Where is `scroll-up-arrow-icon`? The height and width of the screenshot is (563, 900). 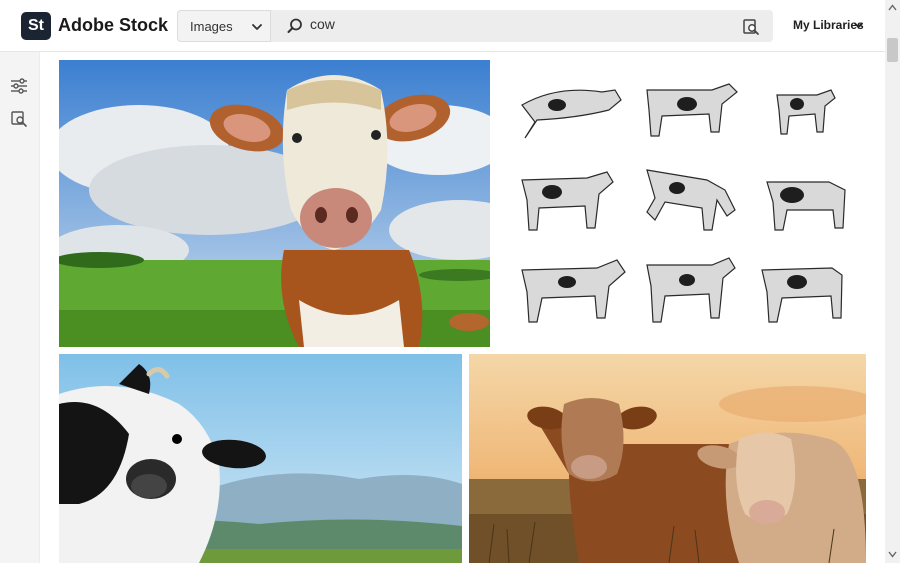
scroll-up-arrow-icon is located at coordinates (892, 7).